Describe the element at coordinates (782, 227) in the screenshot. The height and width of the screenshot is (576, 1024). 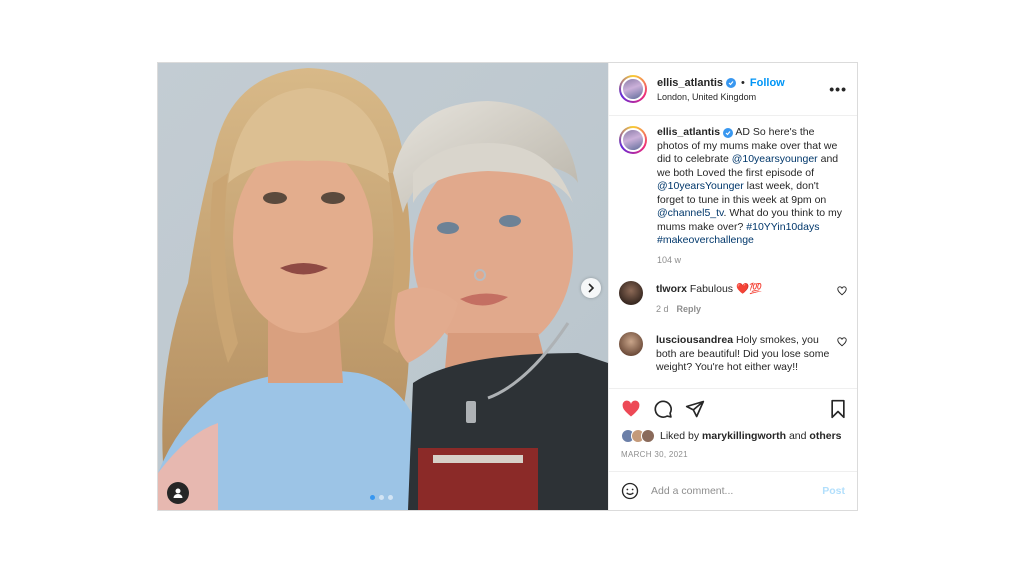
I see `hashtag-link: #10YYin10days` at that location.